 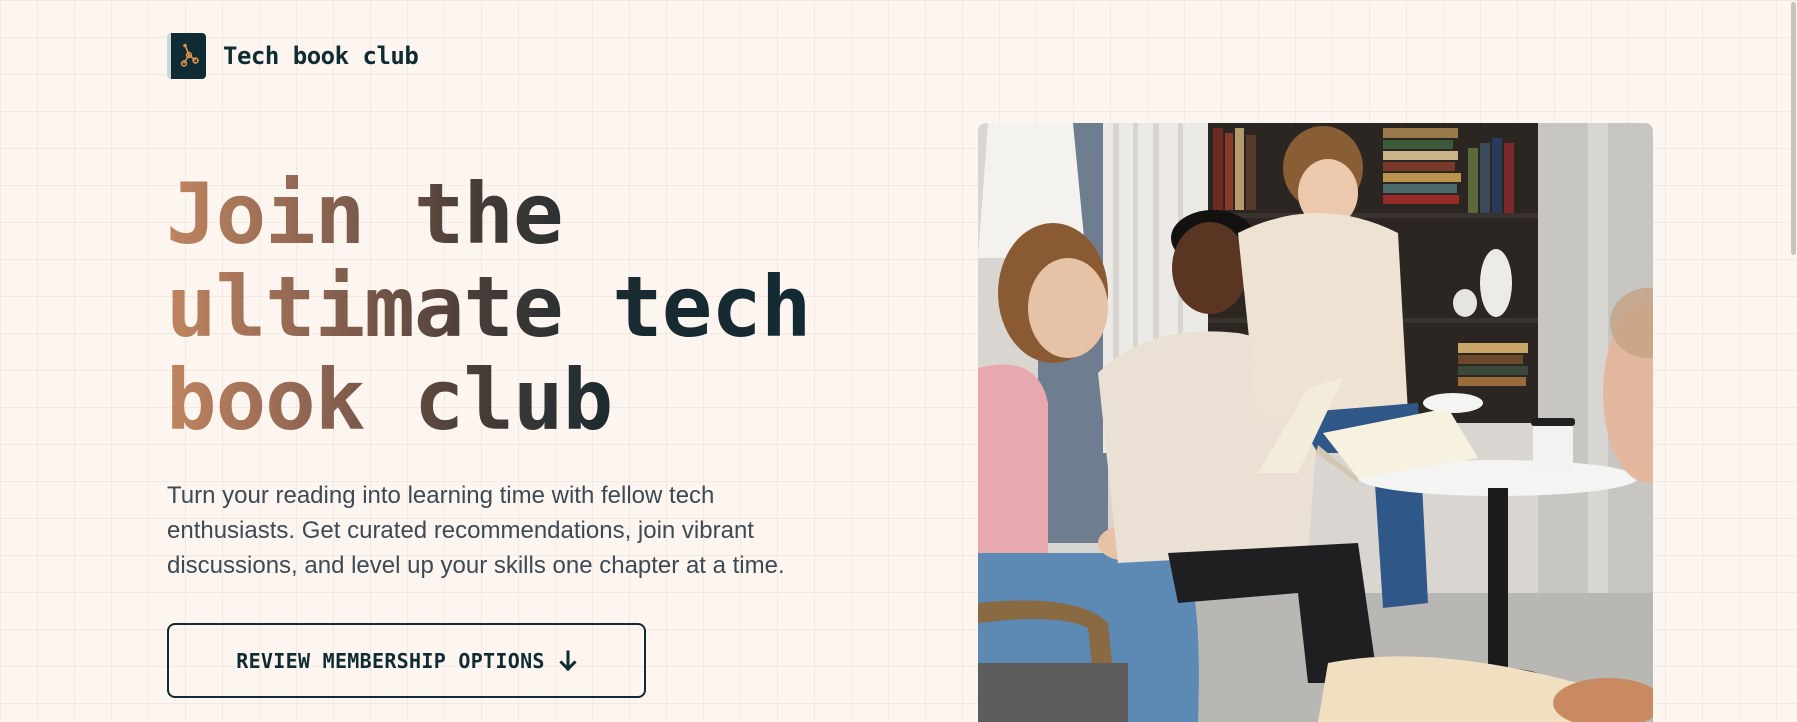 What do you see at coordinates (186, 56) in the screenshot?
I see `book-network-icon` at bounding box center [186, 56].